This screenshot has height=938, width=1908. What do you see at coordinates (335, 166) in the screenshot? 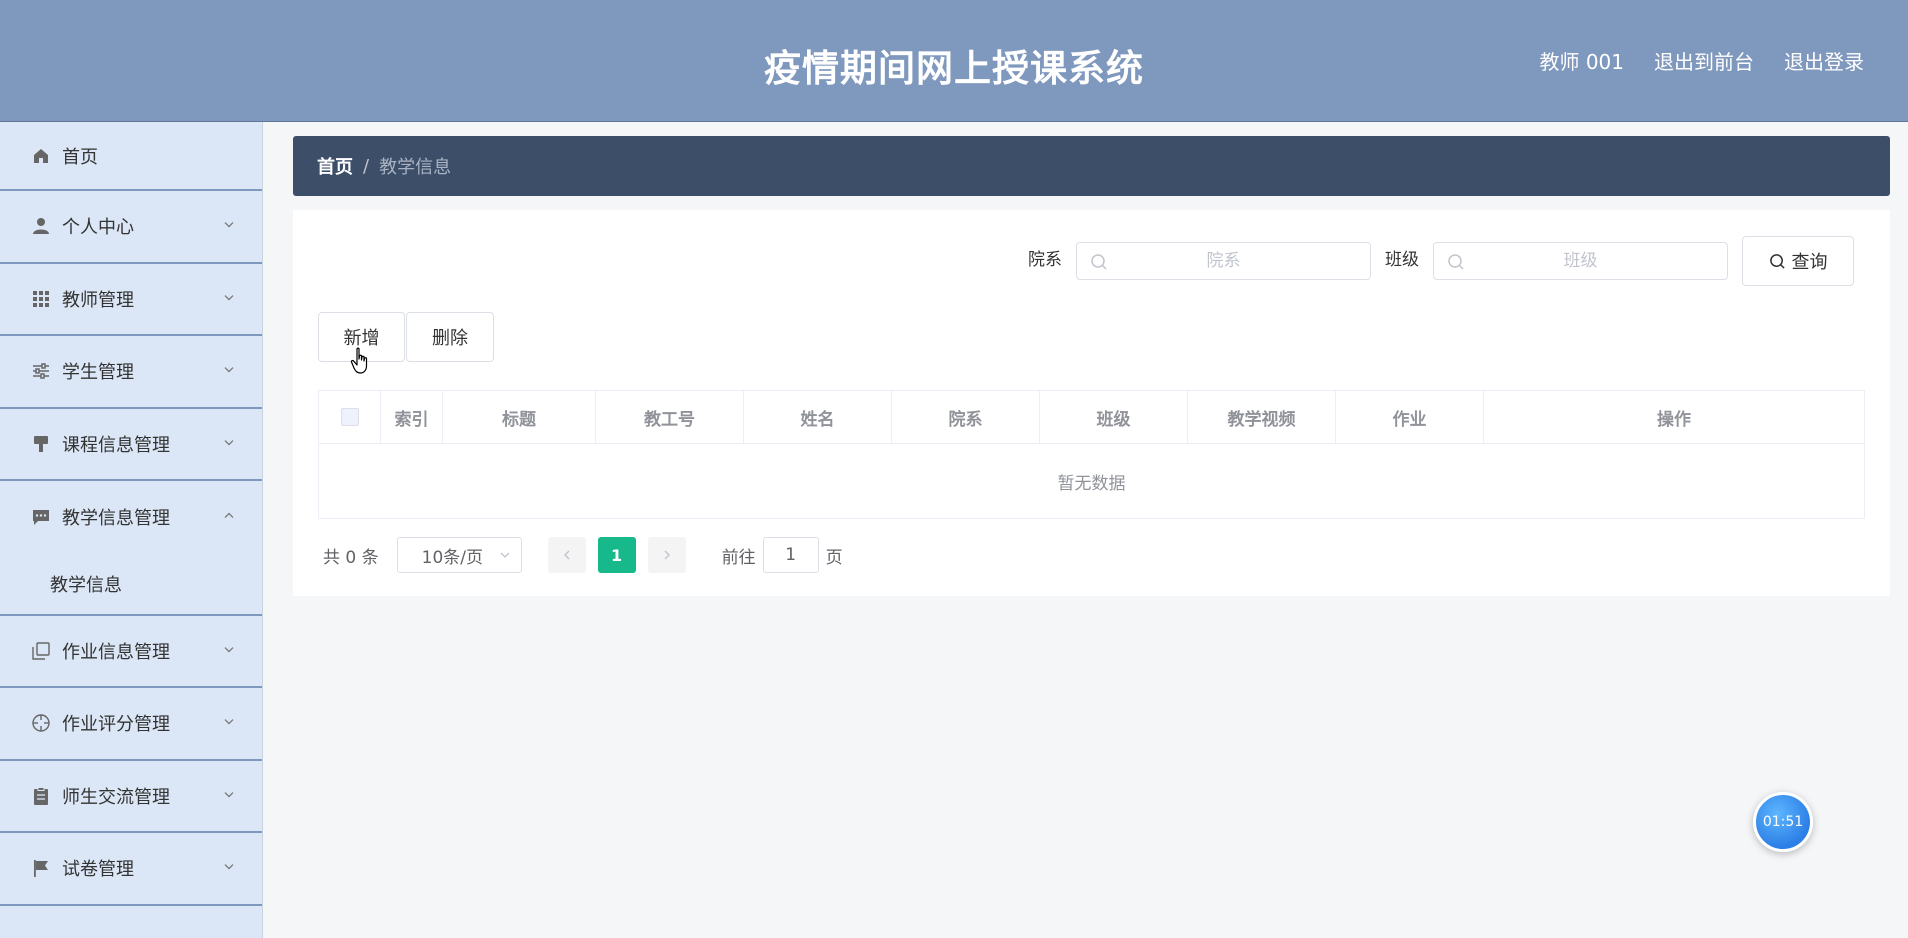
I see `breadcrumb-home: 首页` at bounding box center [335, 166].